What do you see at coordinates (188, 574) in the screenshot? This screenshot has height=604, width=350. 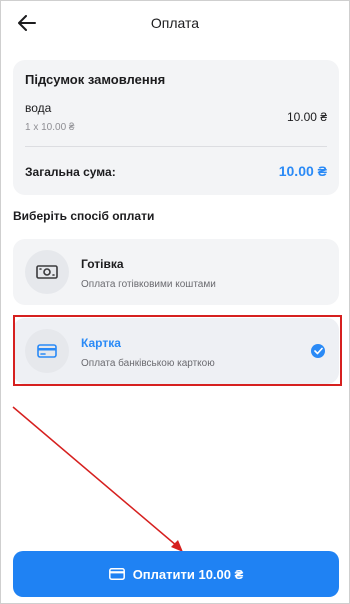 I see `pay-button-label: Оплатити 10.00 ₴` at bounding box center [188, 574].